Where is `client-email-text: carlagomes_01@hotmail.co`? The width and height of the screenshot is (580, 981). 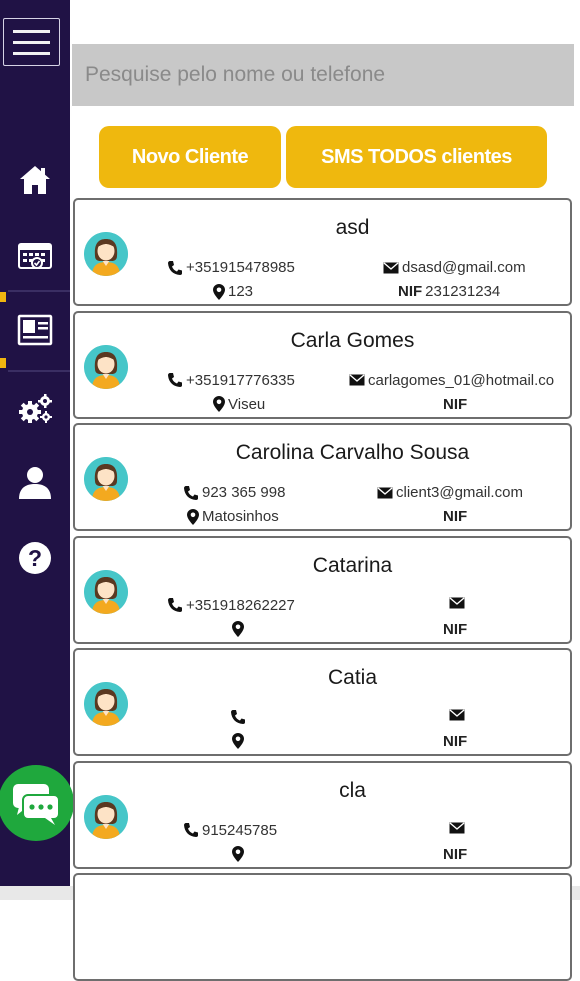
client-email-text: carlagomes_01@hotmail.co is located at coordinates (461, 380).